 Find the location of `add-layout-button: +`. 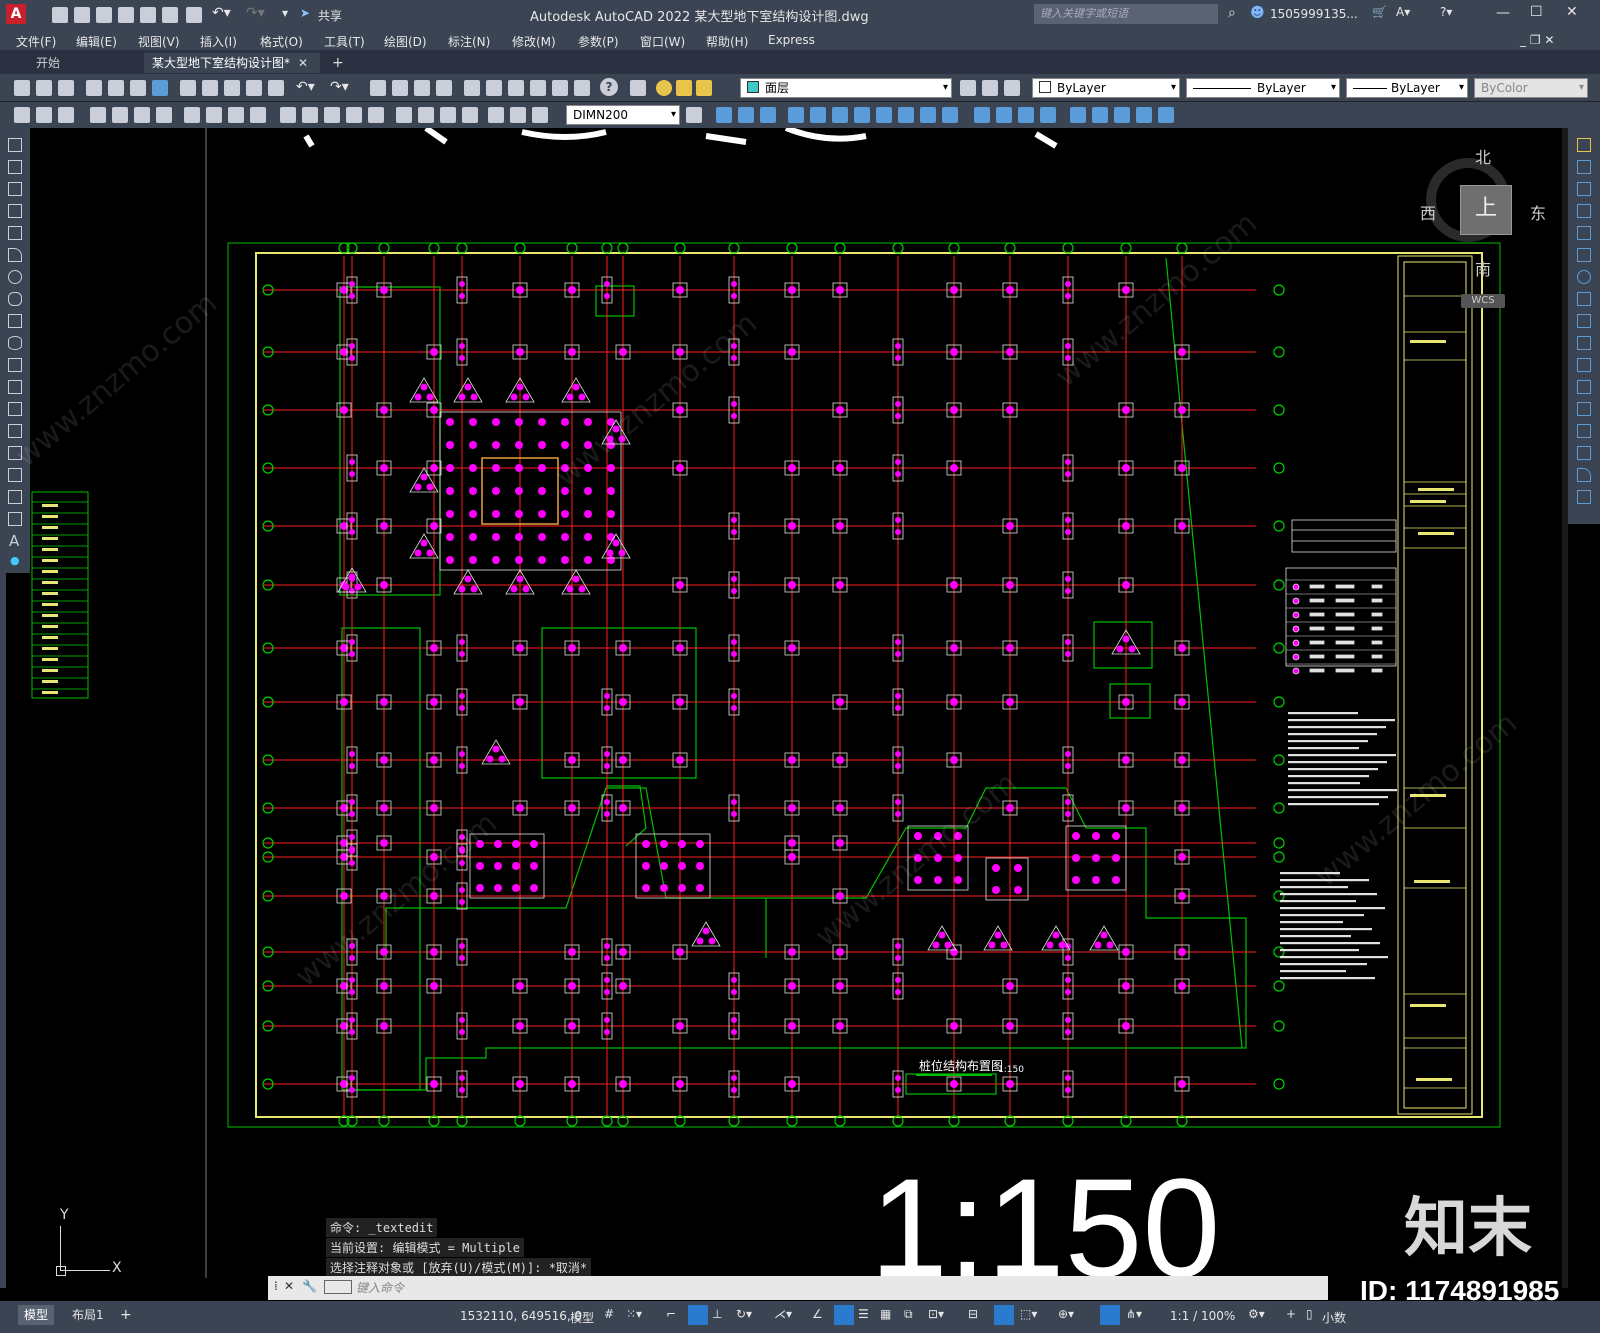

add-layout-button: + is located at coordinates (126, 1315).